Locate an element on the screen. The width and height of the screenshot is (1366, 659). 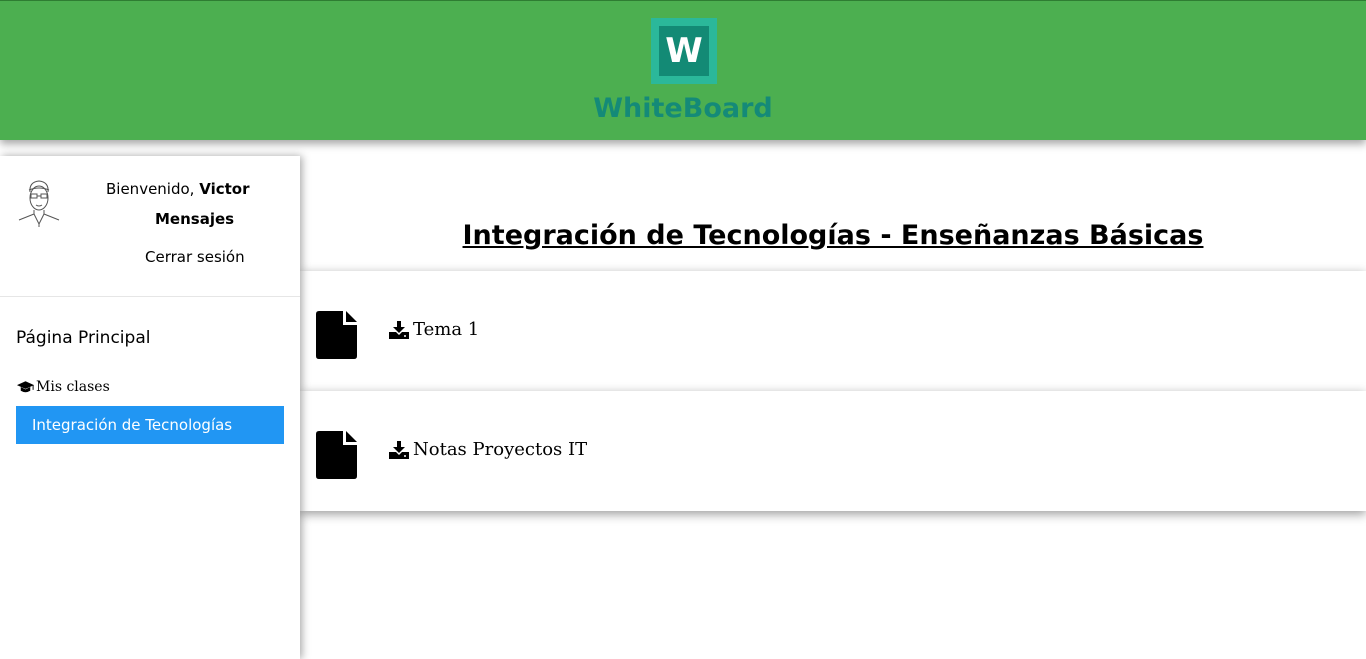
my-classes-heading: Mis clases is located at coordinates (63, 387).